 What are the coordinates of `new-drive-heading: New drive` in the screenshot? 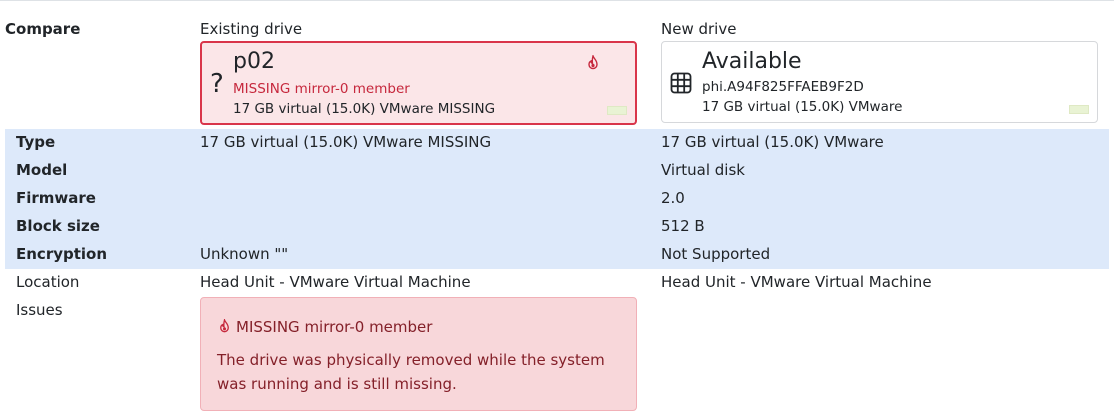 It's located at (699, 29).